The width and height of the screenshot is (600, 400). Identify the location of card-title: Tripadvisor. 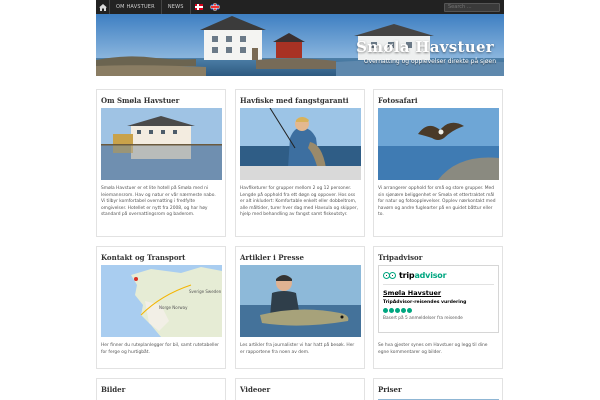
(440, 257).